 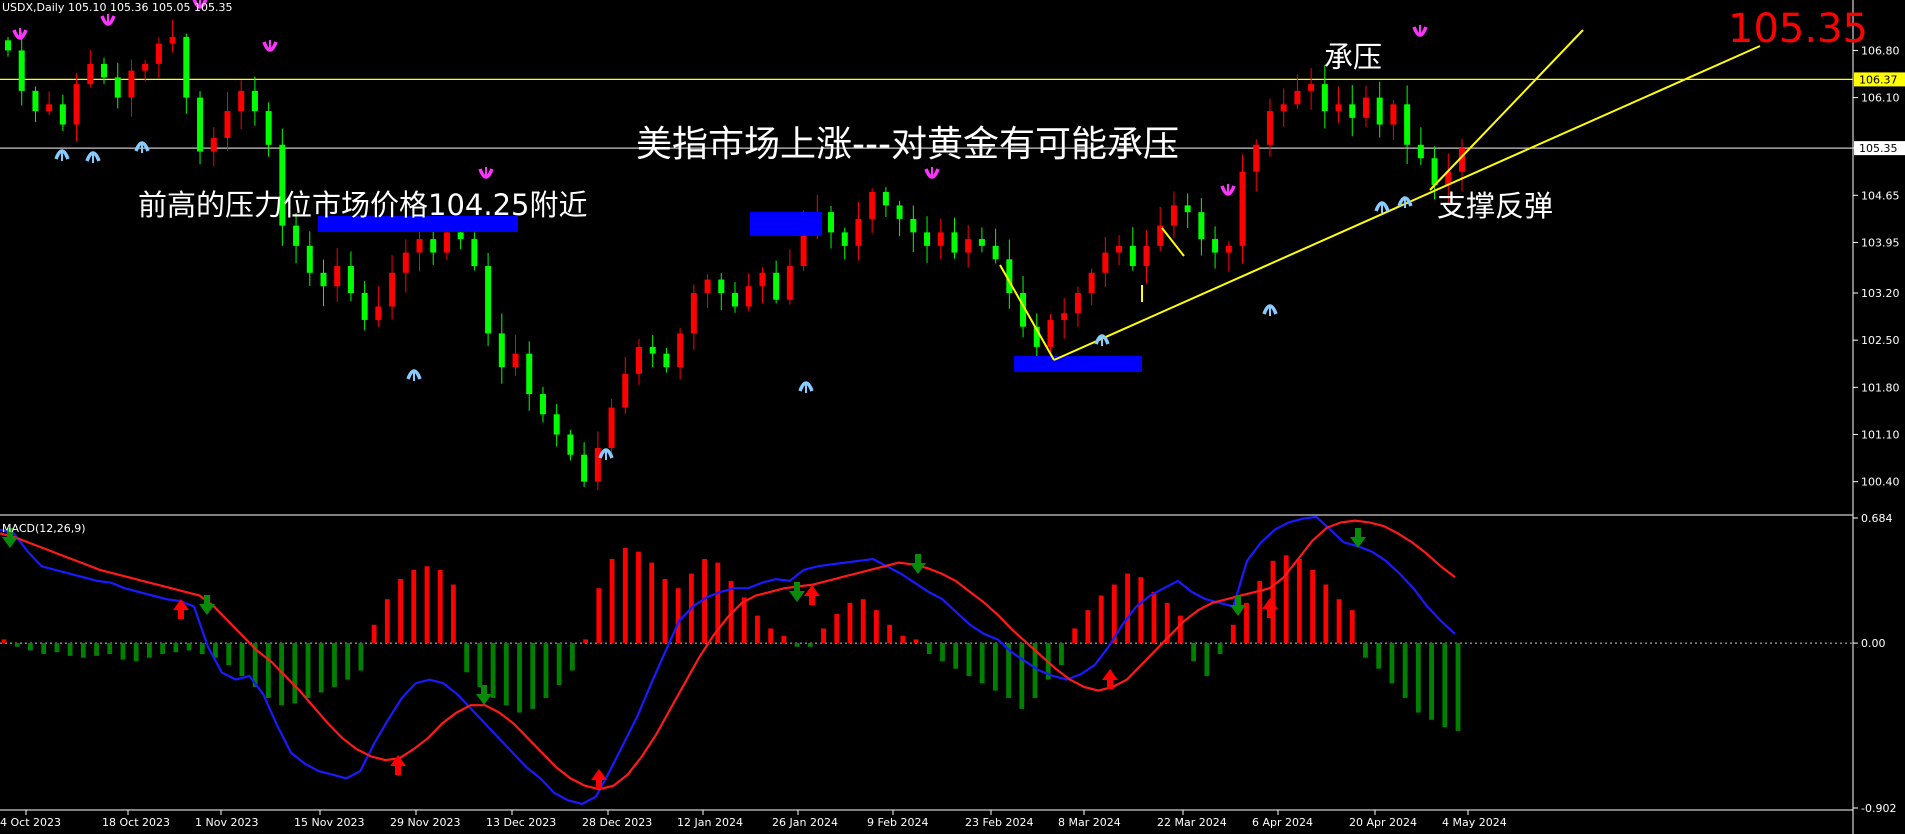 What do you see at coordinates (1078, 364) in the screenshot?
I see `support-zone` at bounding box center [1078, 364].